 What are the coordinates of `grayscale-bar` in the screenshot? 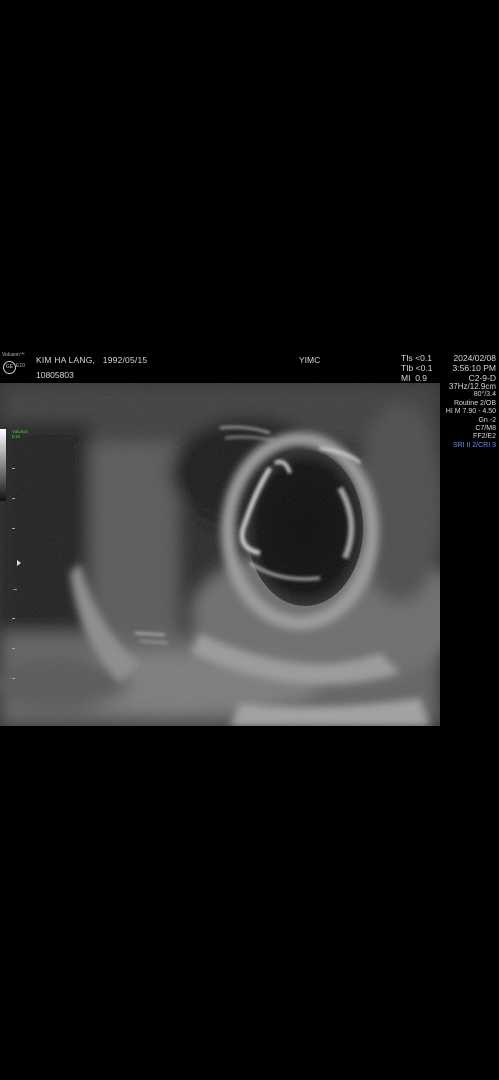 It's located at (3, 465).